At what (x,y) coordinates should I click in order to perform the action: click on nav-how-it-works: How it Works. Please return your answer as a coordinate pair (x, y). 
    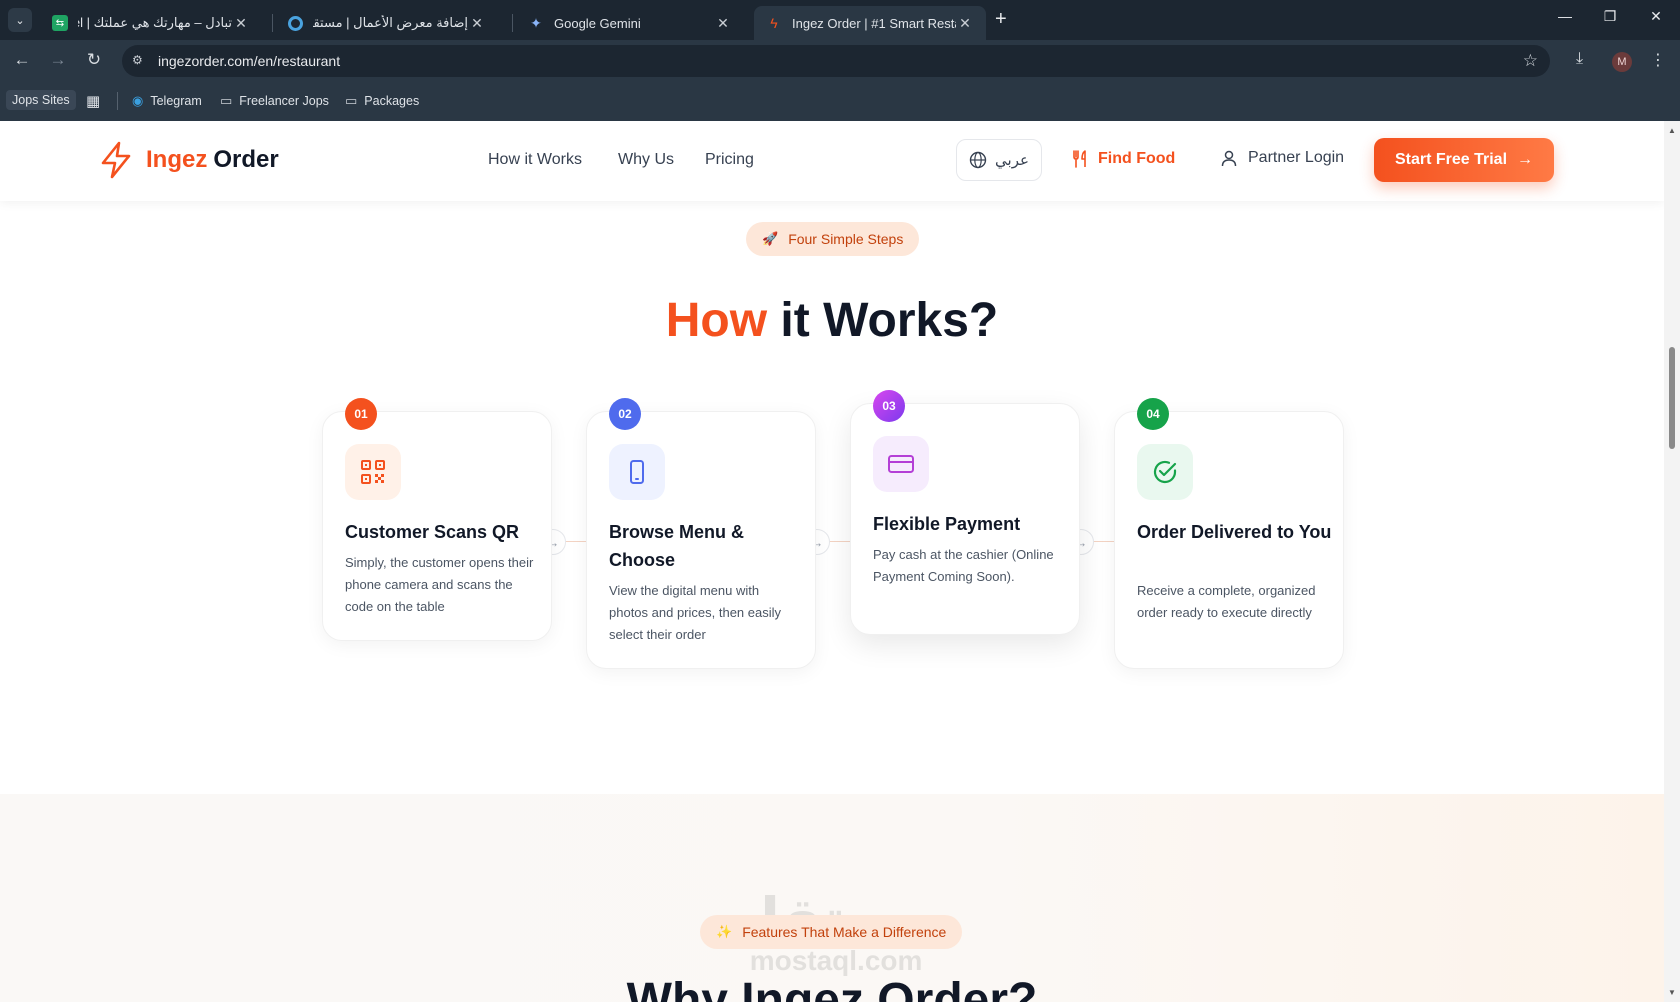
    Looking at the image, I should click on (535, 160).